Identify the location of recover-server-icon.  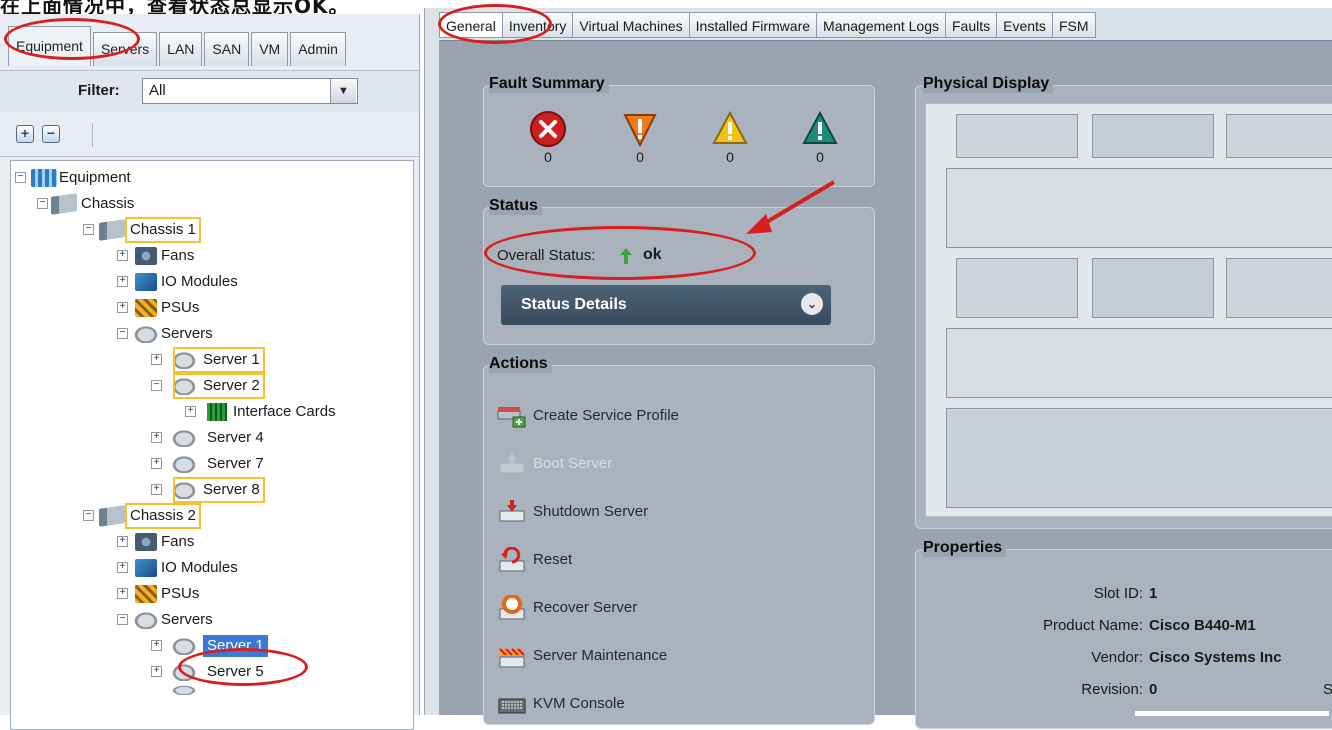
(512, 607).